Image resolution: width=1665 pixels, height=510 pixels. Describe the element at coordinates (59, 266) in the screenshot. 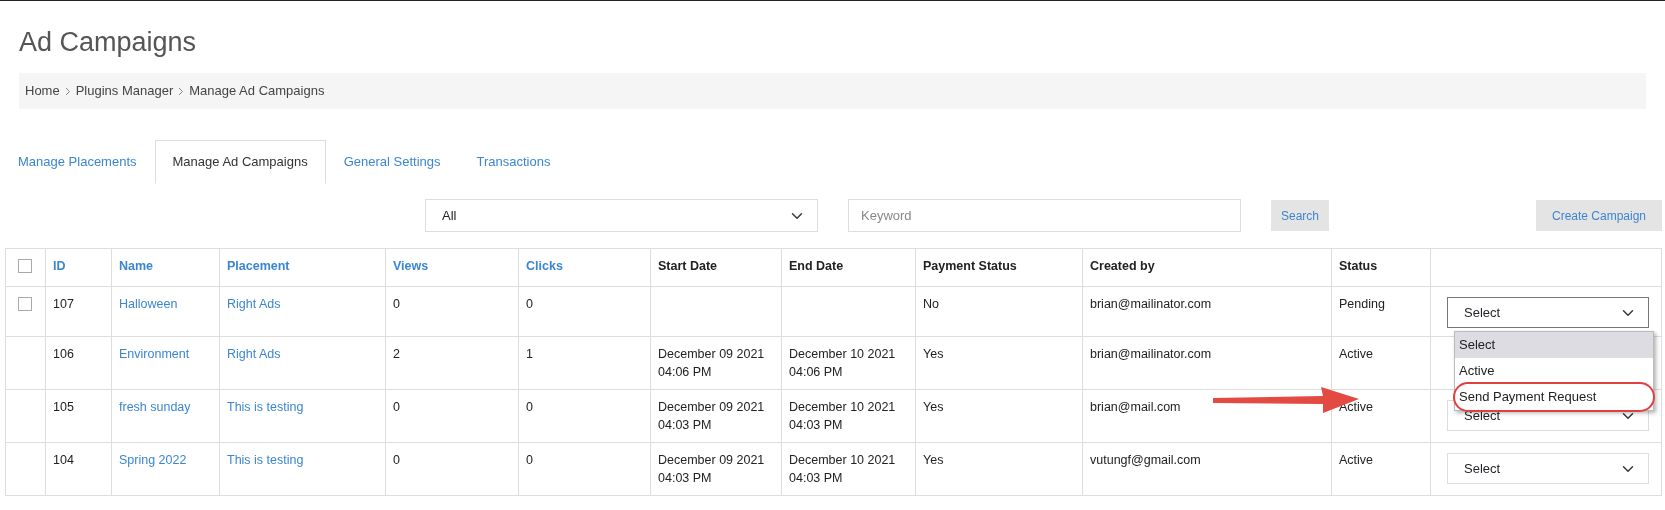

I see `sort-link: ID` at that location.